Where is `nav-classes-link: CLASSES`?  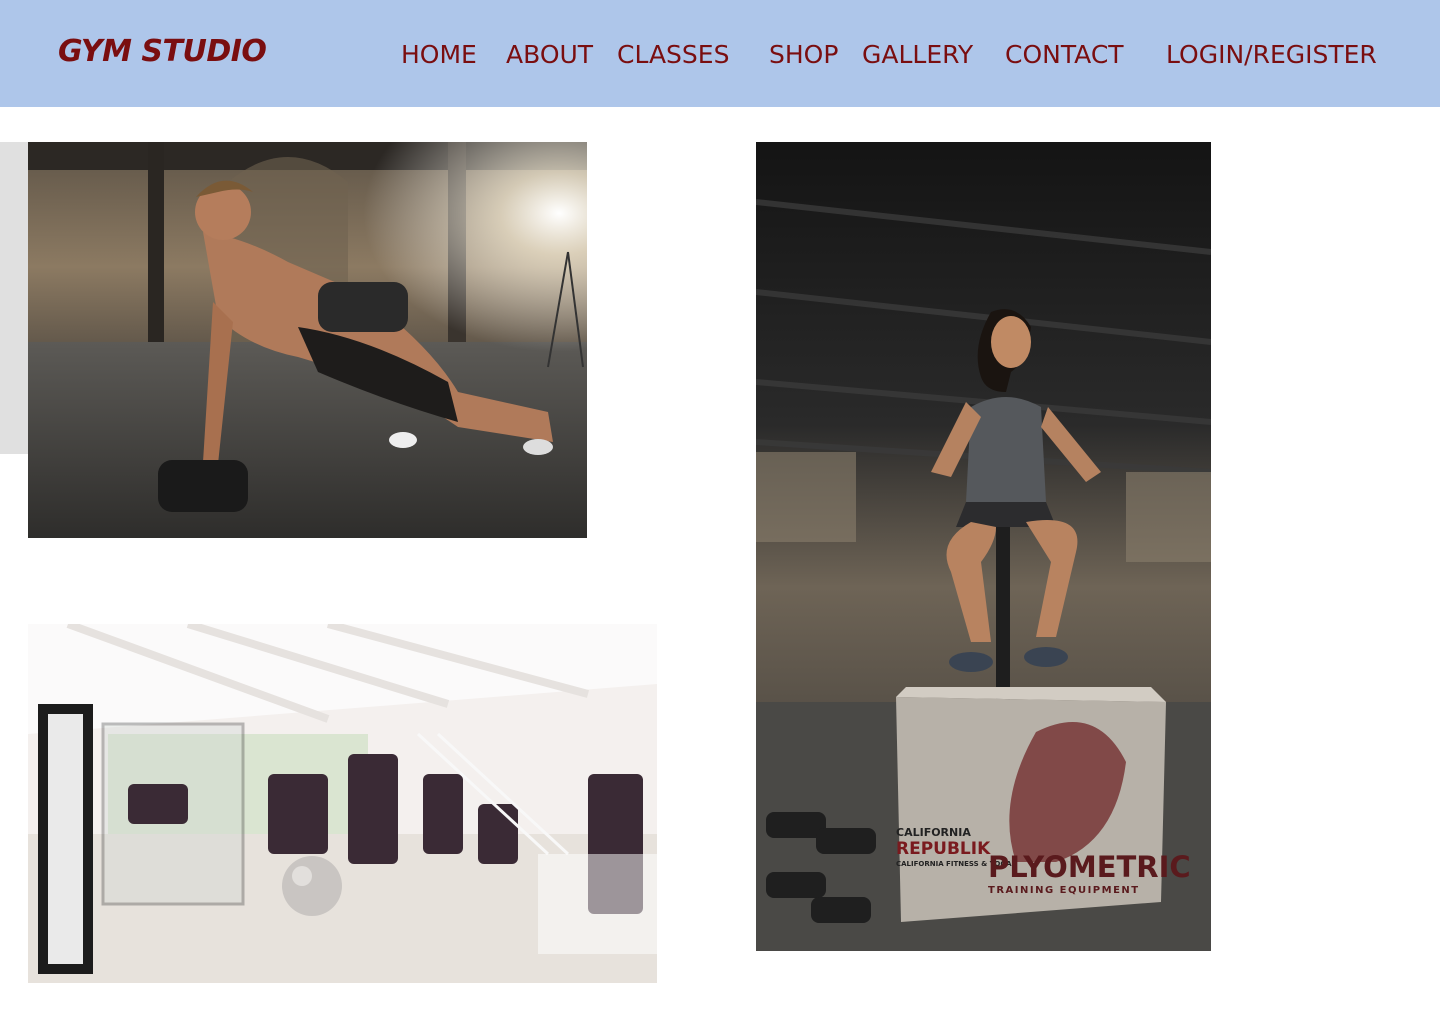
nav-classes-link: CLASSES is located at coordinates (673, 54).